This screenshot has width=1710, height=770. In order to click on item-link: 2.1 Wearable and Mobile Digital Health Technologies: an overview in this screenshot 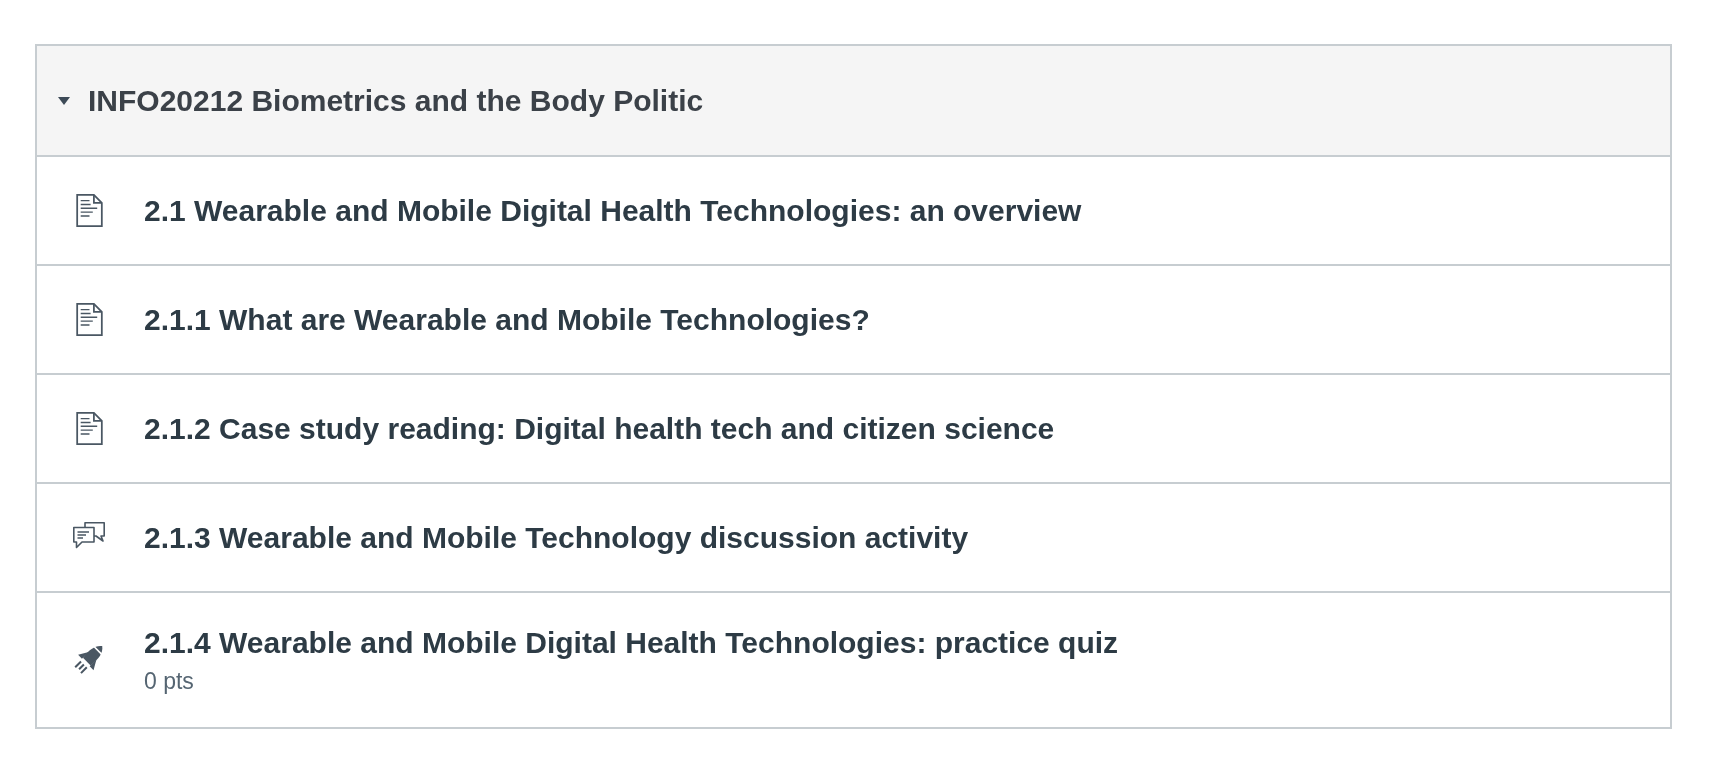, I will do `click(613, 210)`.